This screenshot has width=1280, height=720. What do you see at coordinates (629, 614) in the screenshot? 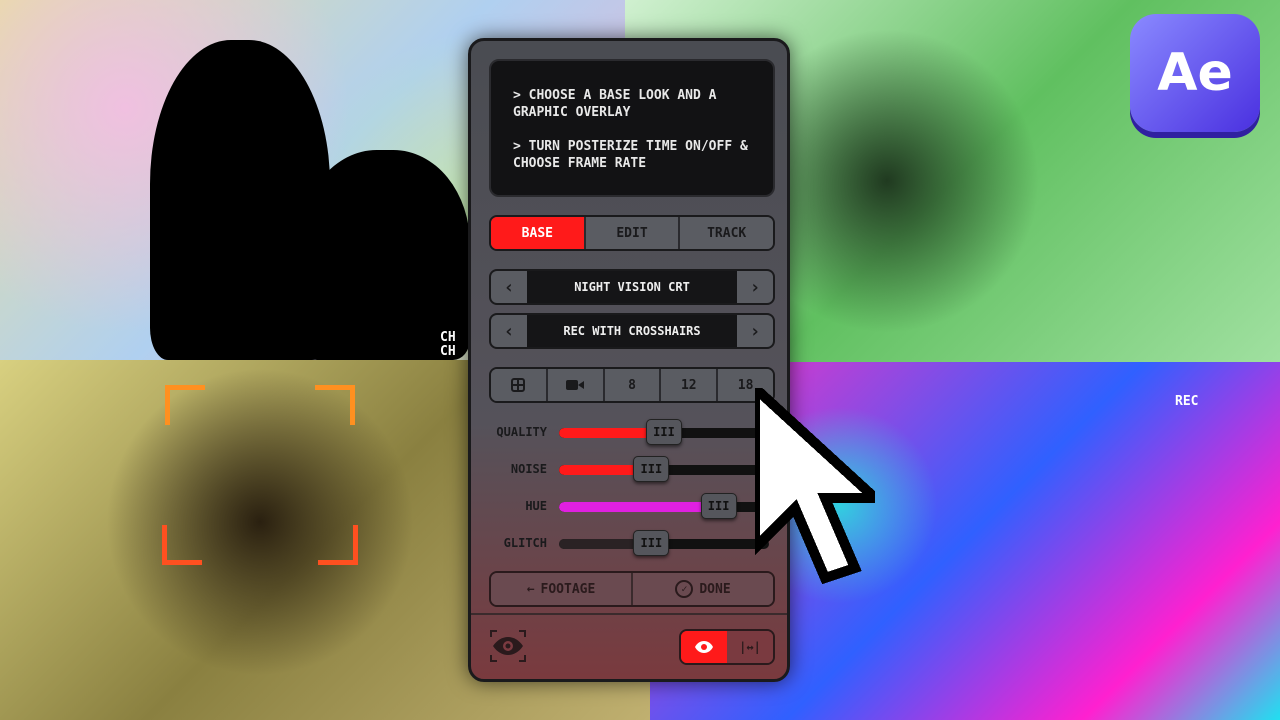
I see `divider` at bounding box center [629, 614].